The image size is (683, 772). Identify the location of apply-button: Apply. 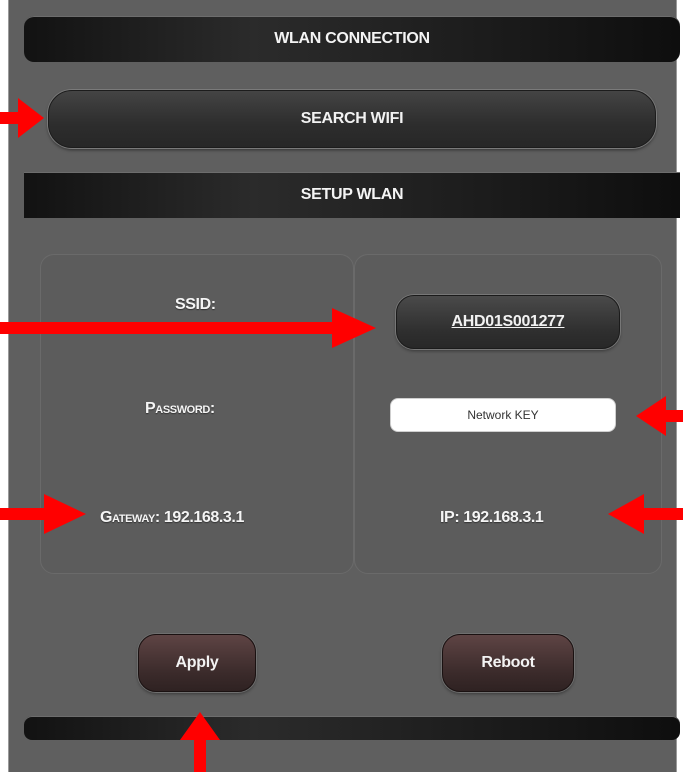
(197, 663).